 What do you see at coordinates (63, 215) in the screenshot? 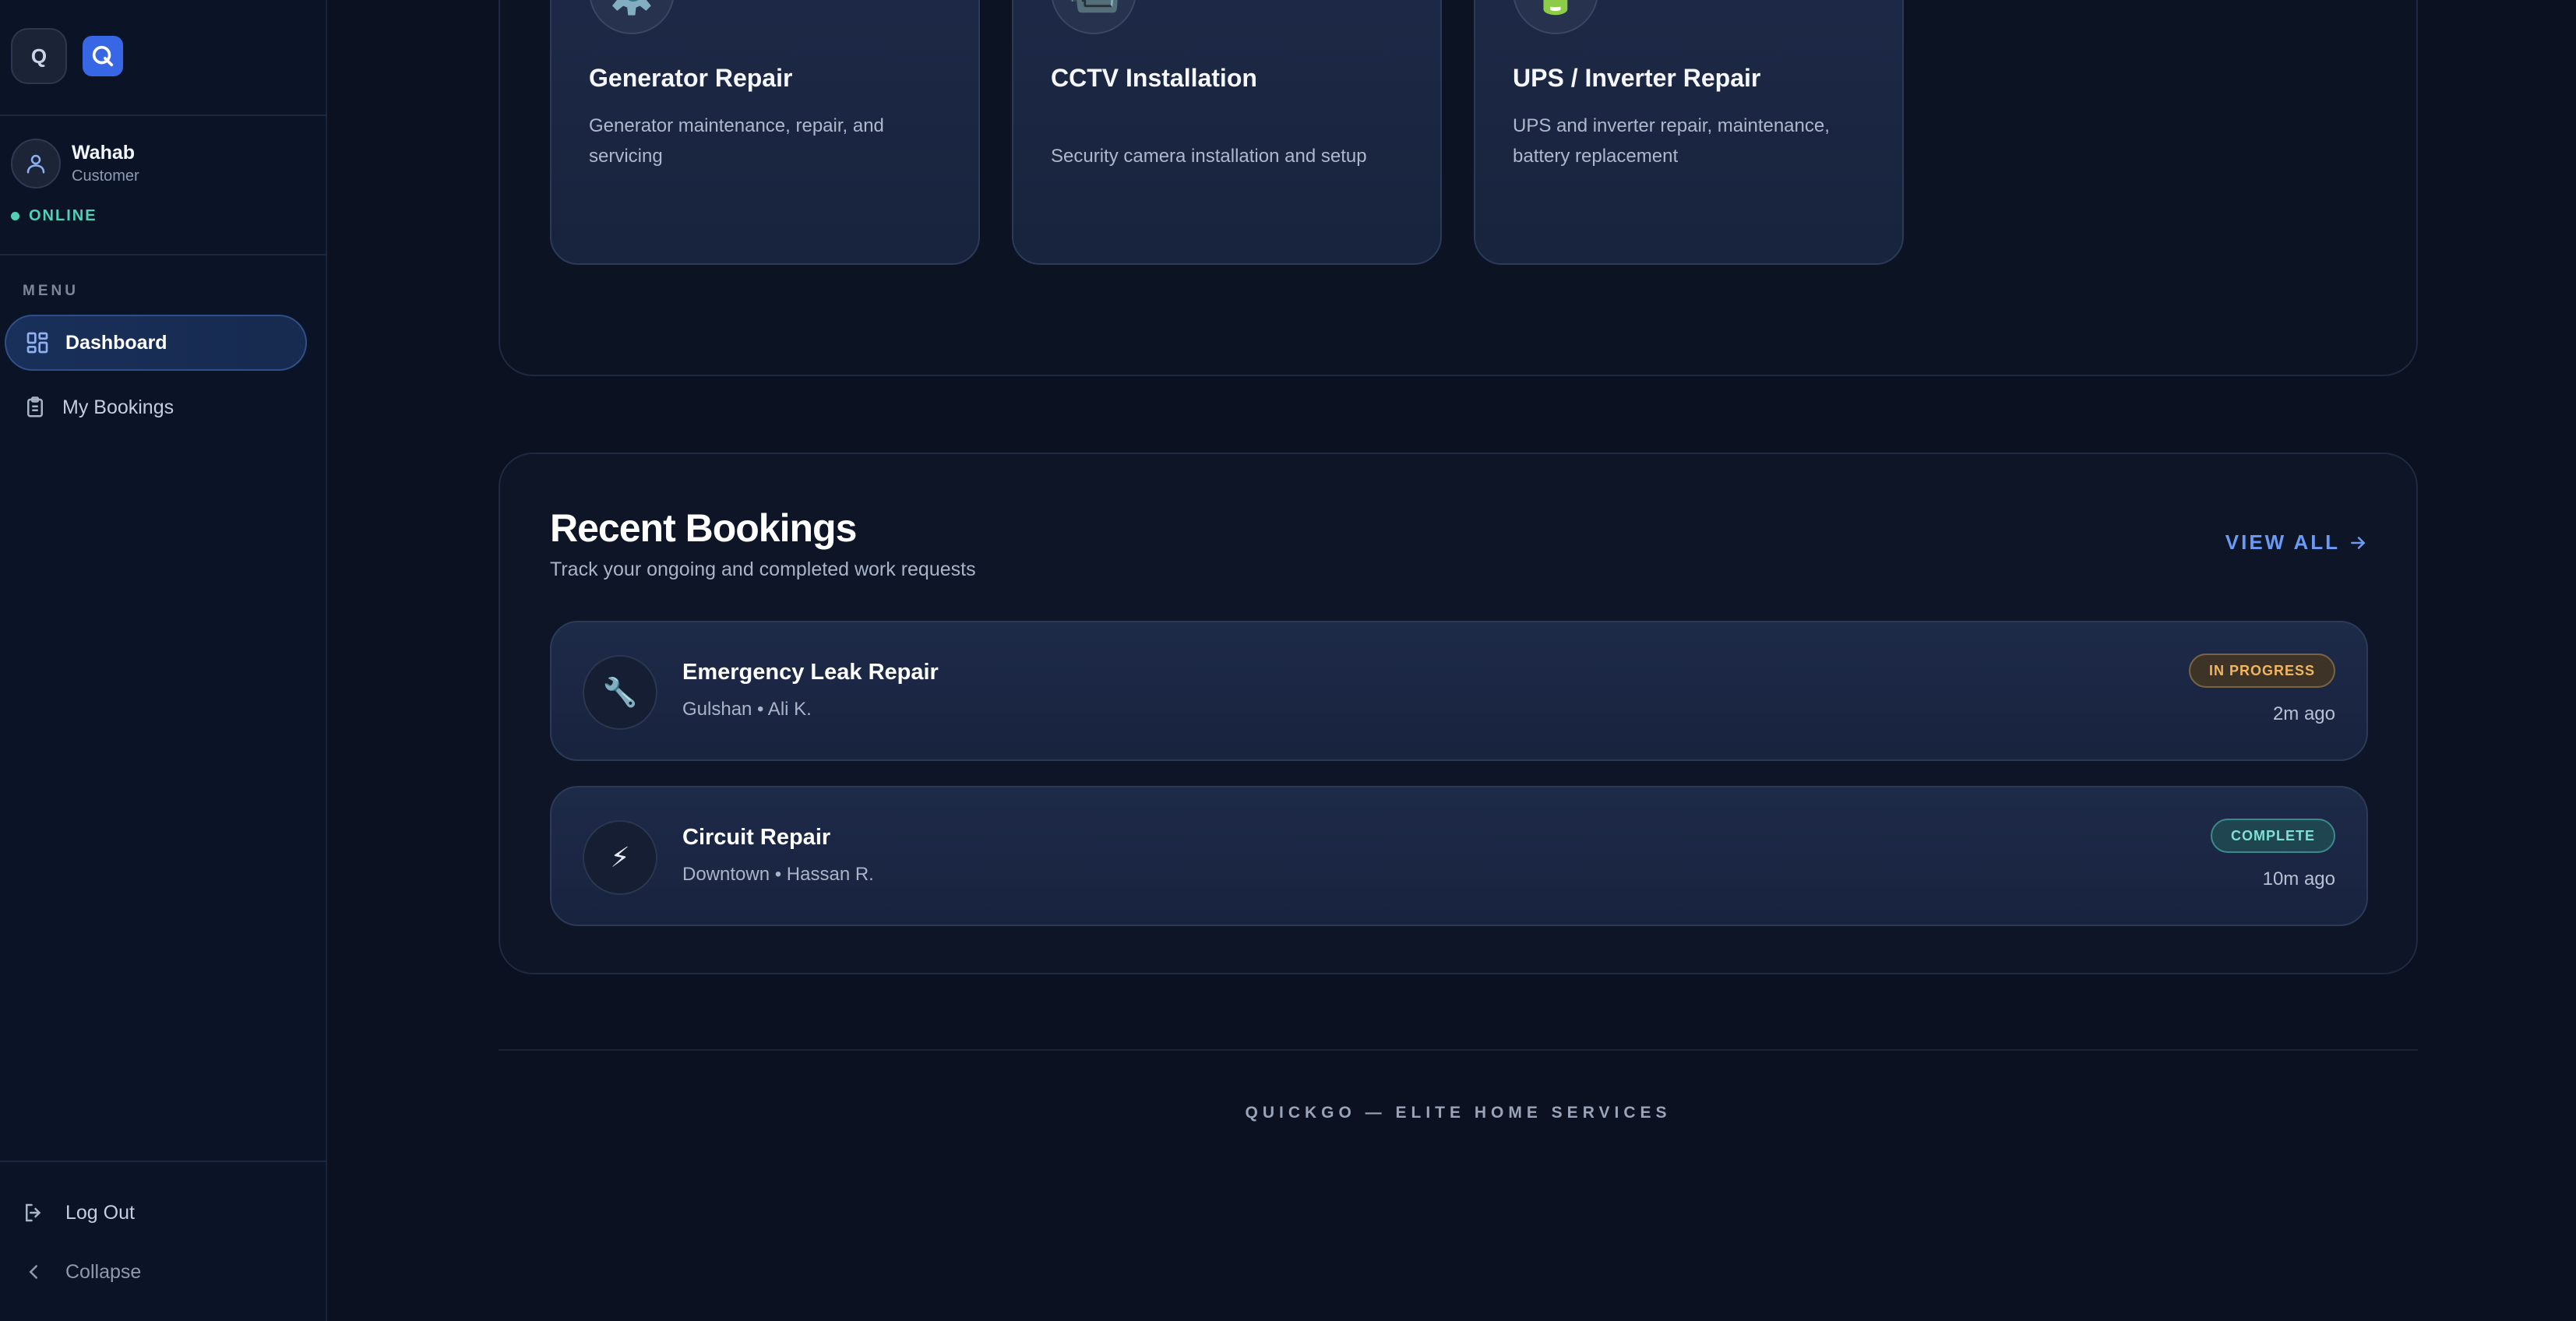
I see `status-text: ONLINE` at bounding box center [63, 215].